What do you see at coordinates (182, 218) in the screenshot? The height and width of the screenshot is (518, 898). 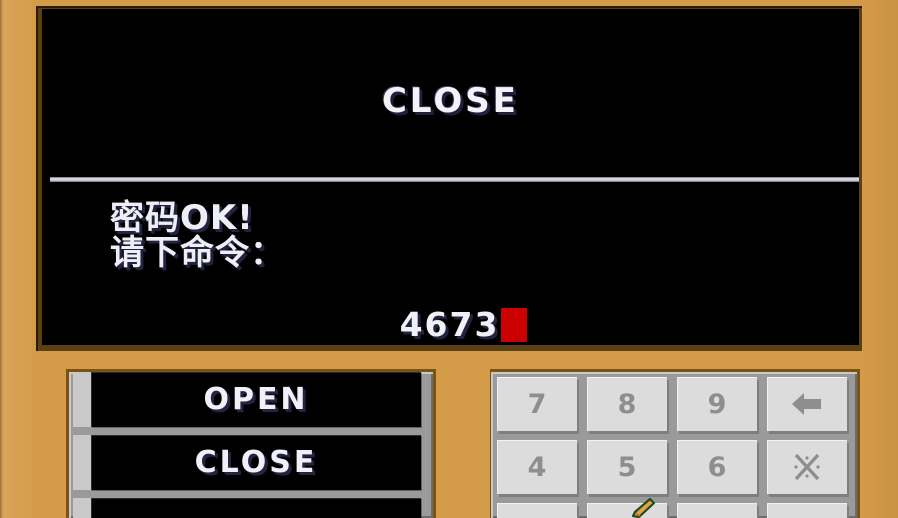 I see `message-line-1: 密码OK!` at bounding box center [182, 218].